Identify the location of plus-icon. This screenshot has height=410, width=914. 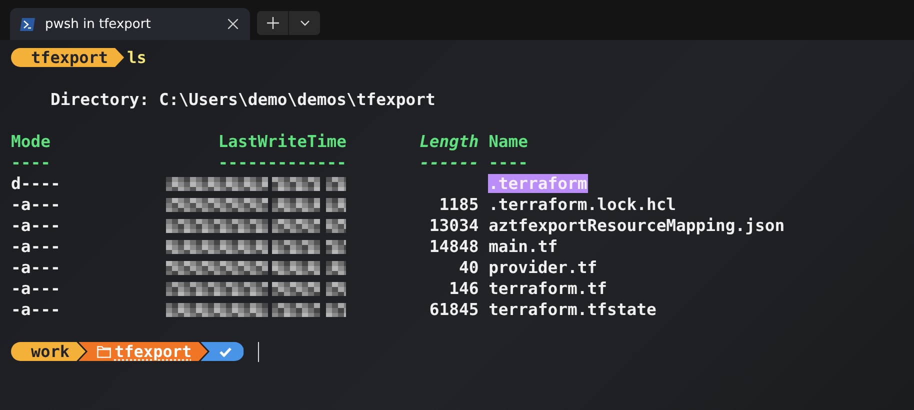
(272, 23).